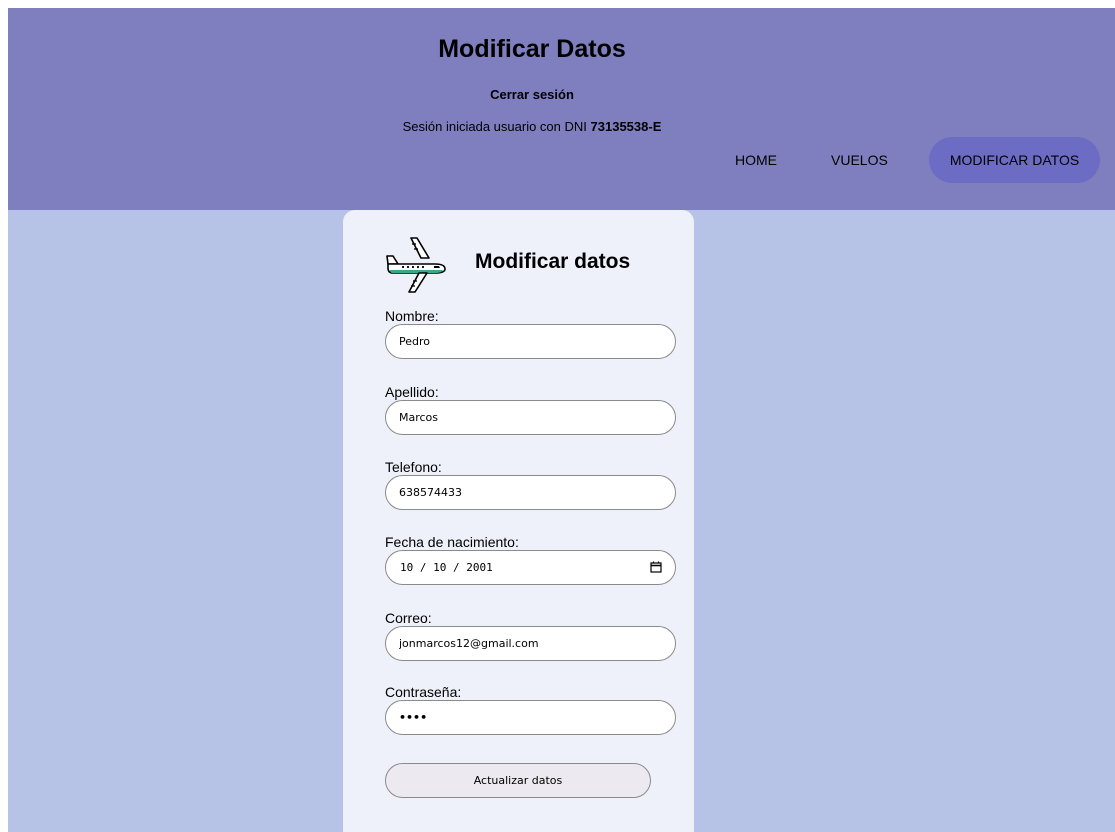 Image resolution: width=1115 pixels, height=832 pixels. Describe the element at coordinates (416, 265) in the screenshot. I see `airplane-icon` at that location.